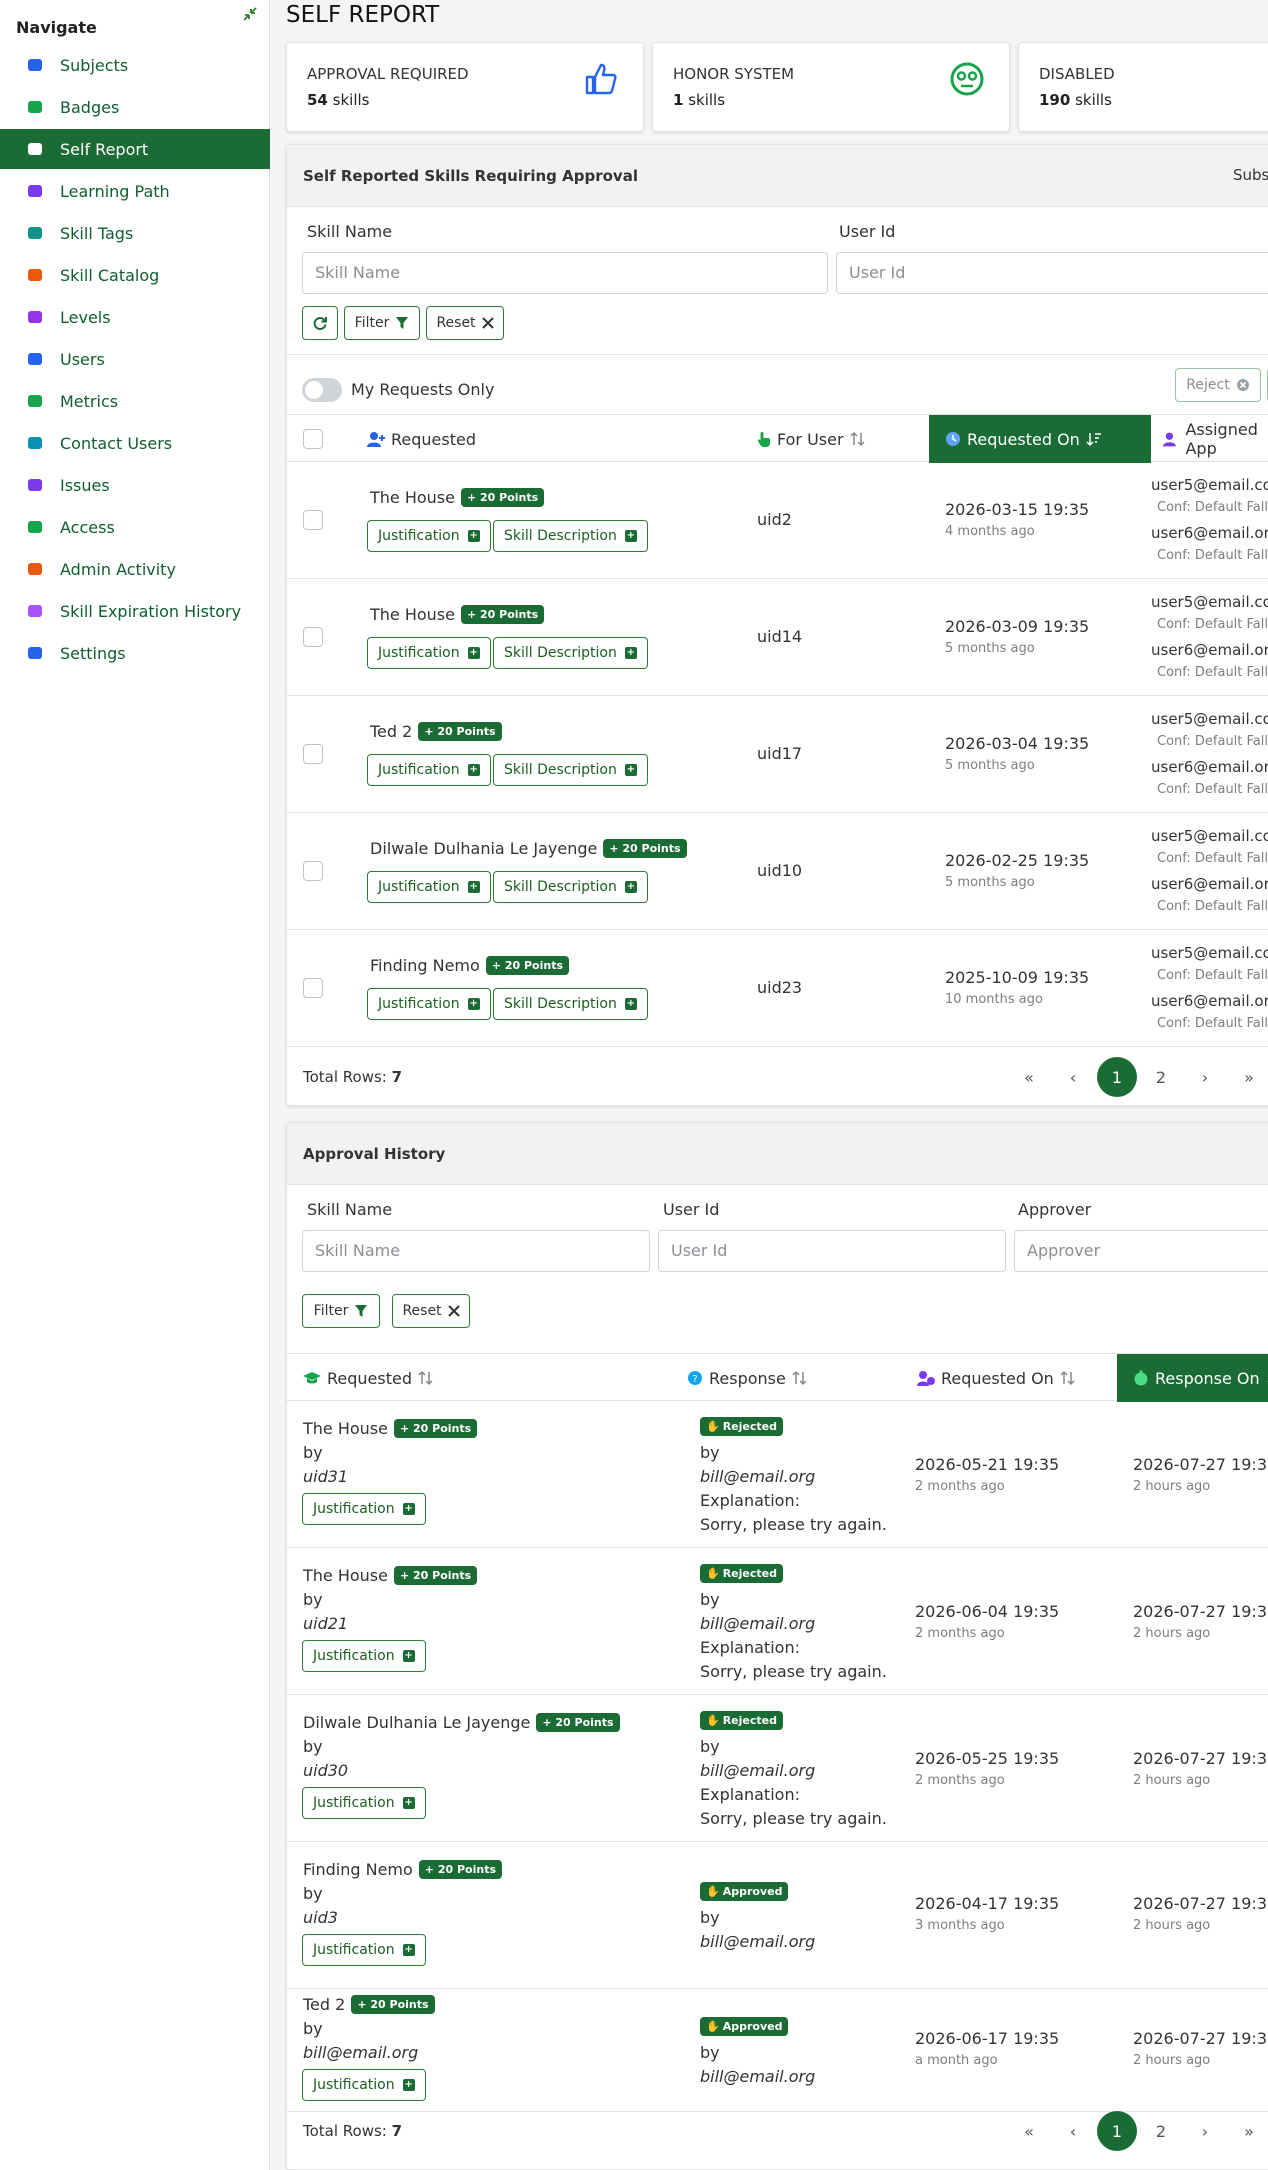 This screenshot has width=1268, height=2170. I want to click on sidebar-item-users: Users, so click(135, 359).